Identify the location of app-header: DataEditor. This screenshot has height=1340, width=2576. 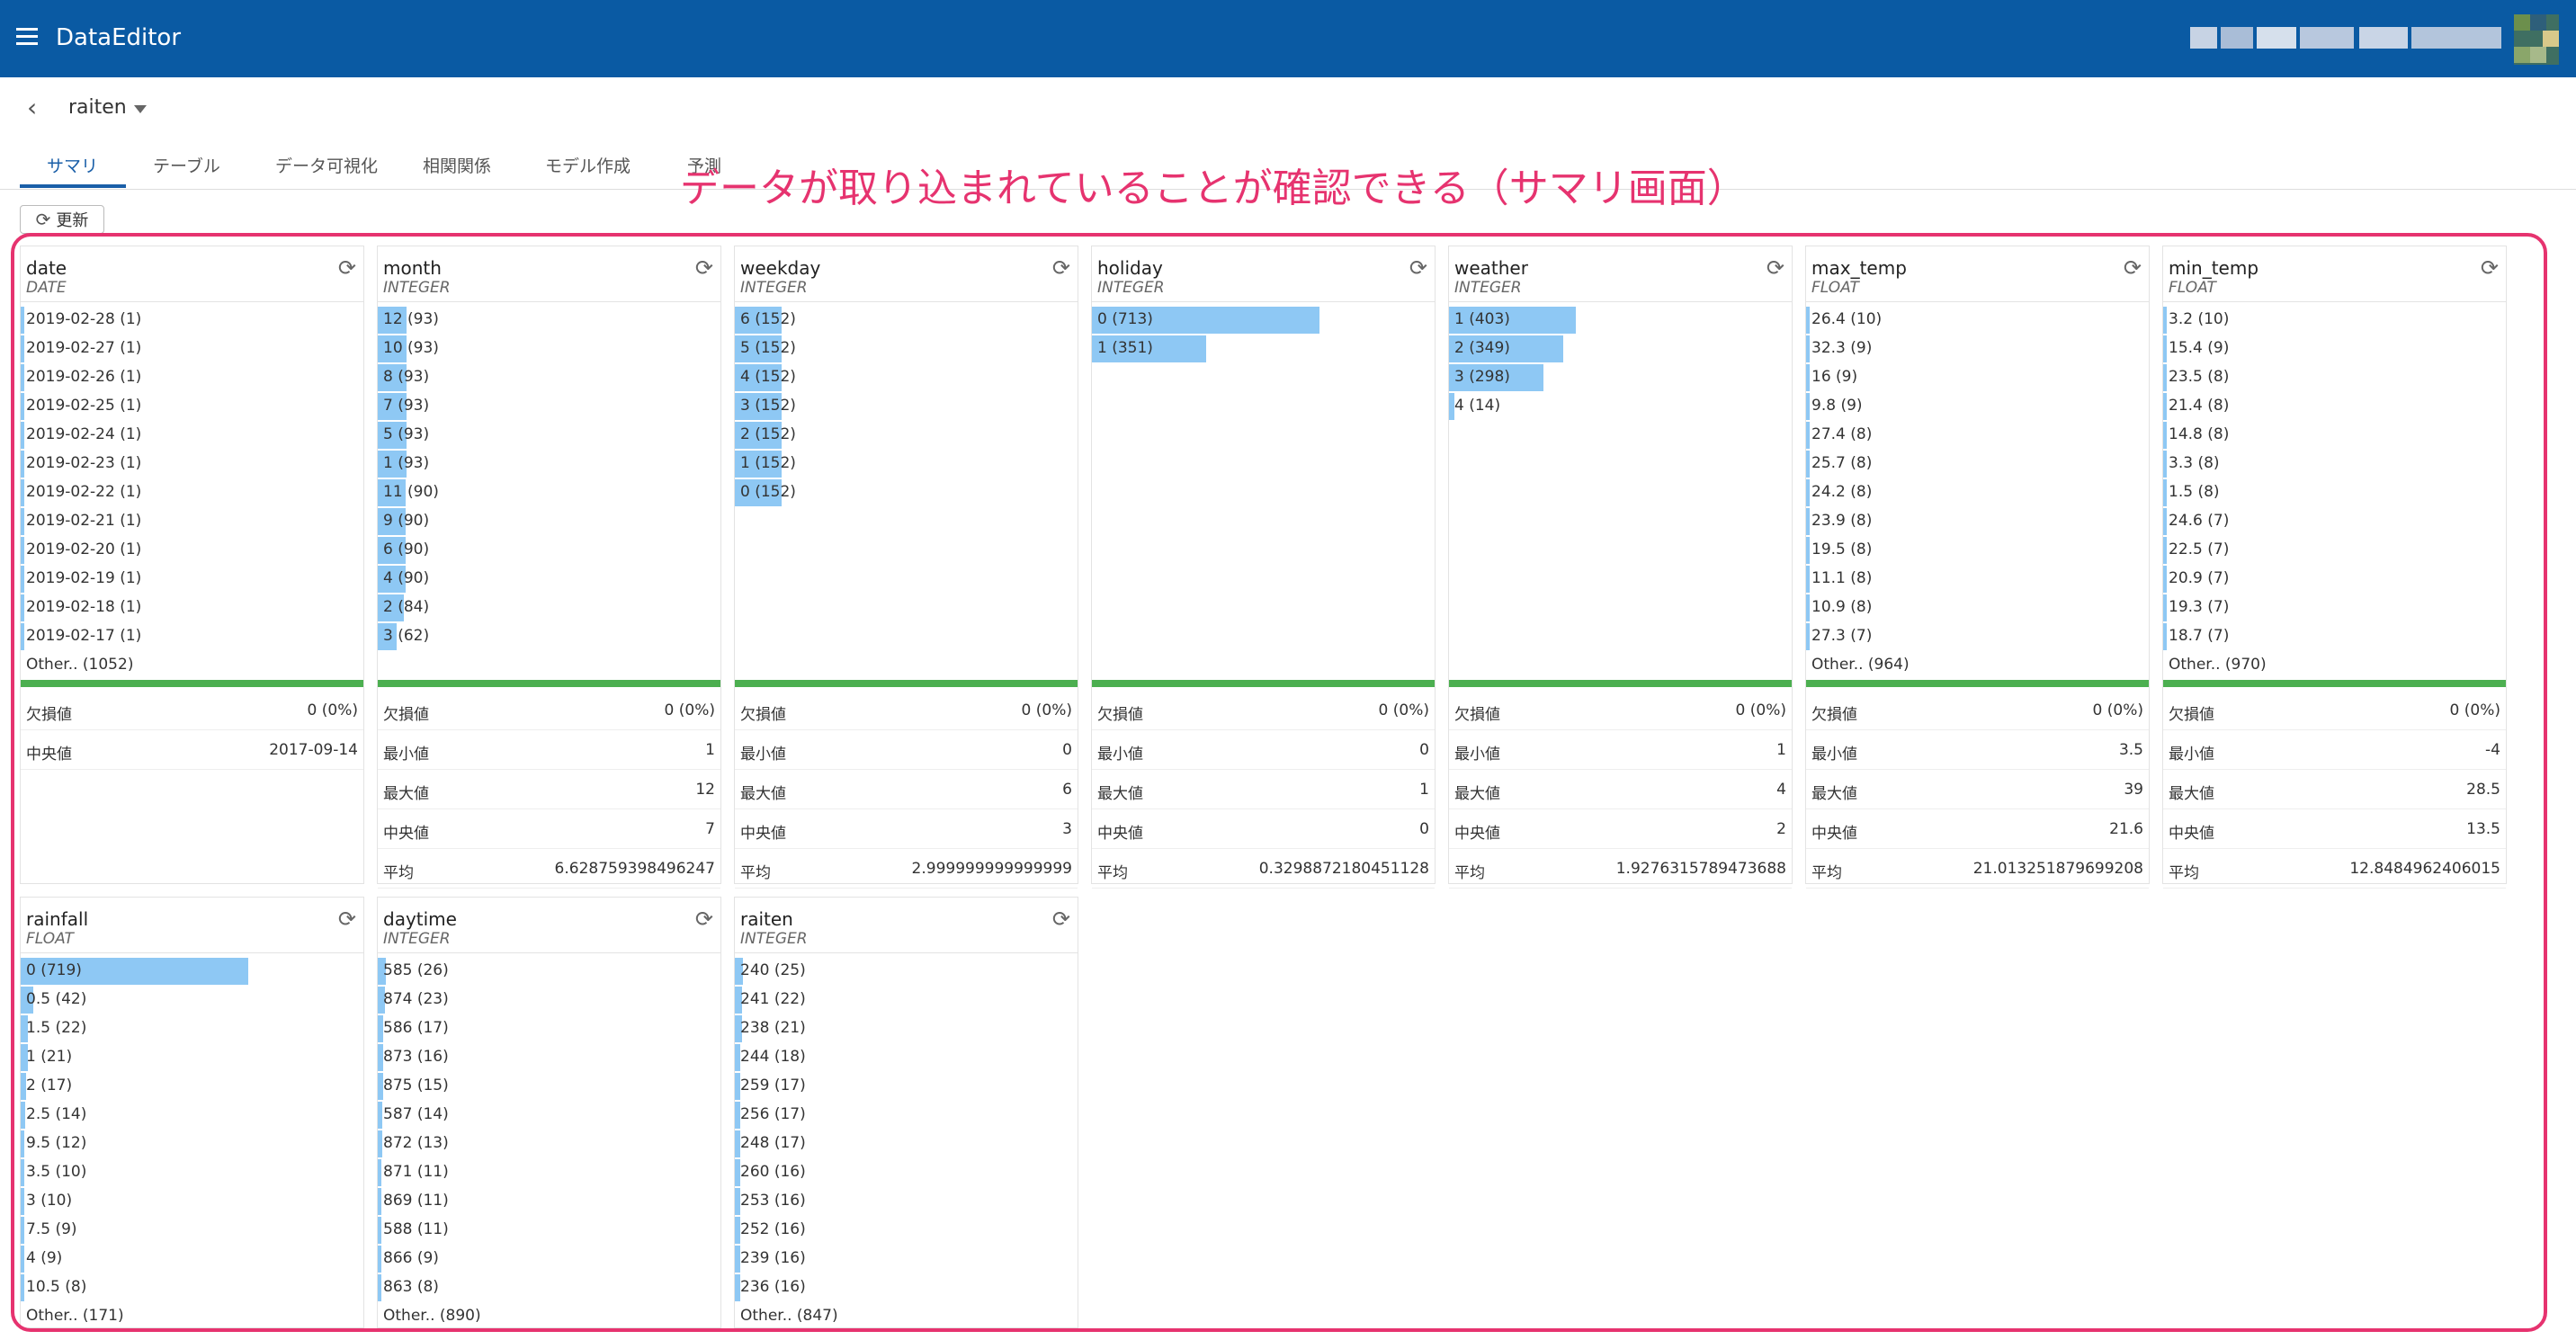
(1288, 38).